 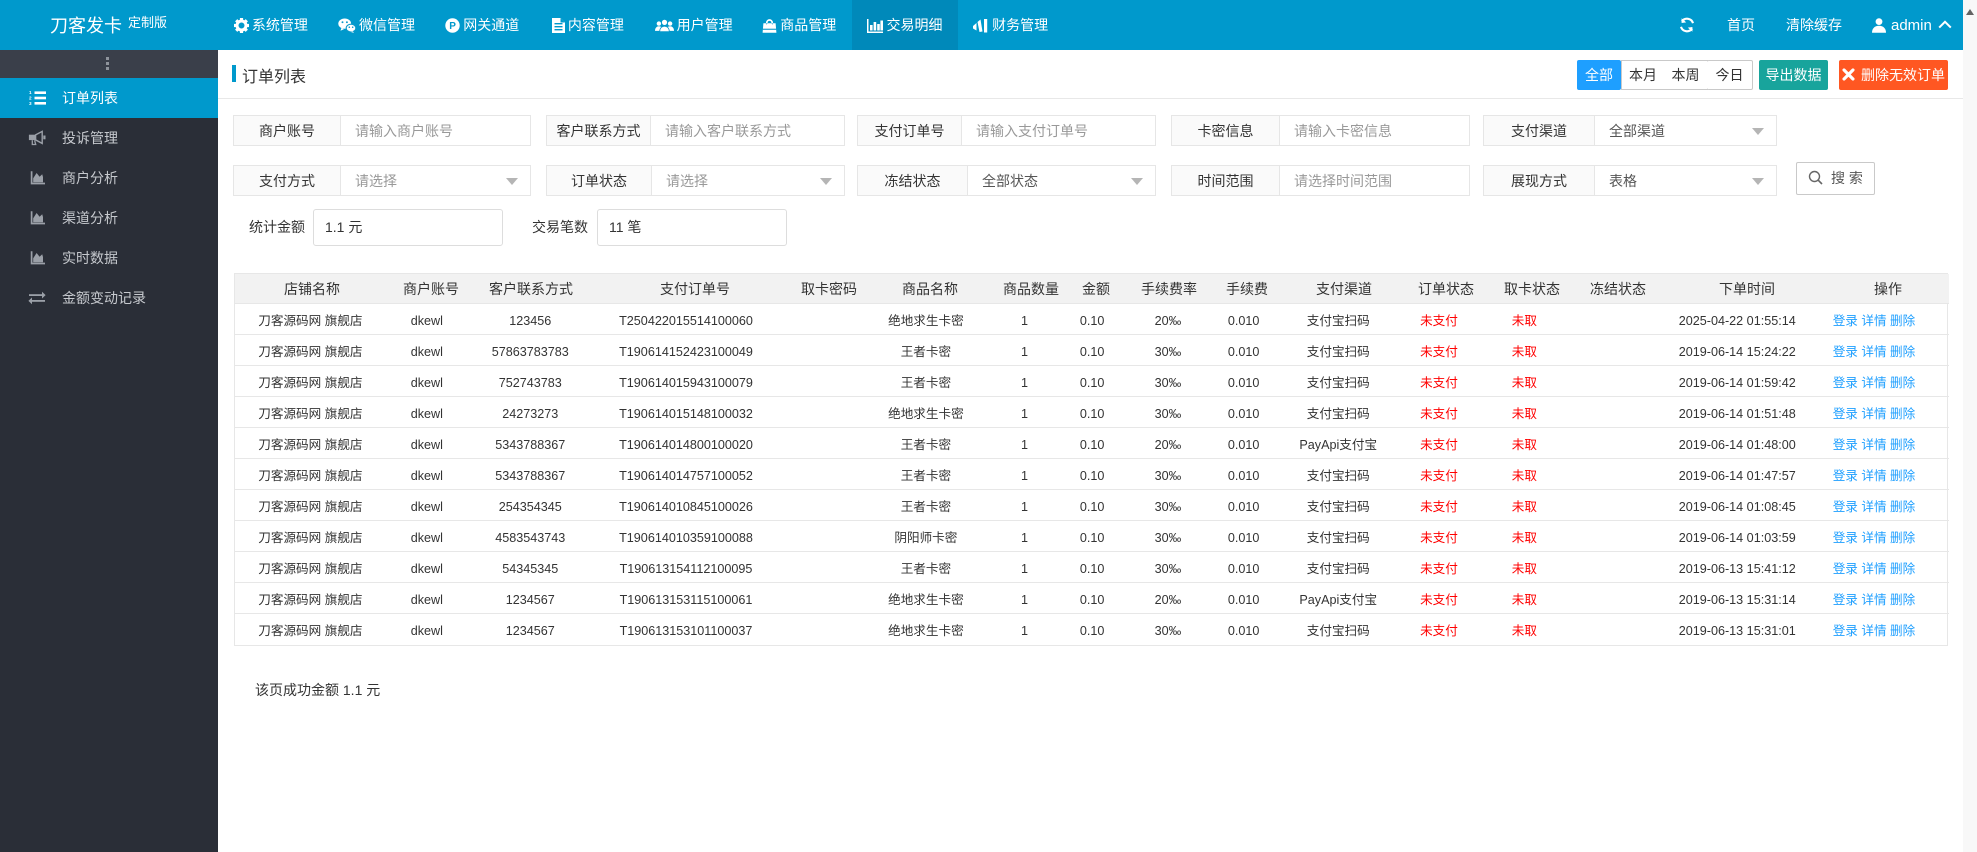 I want to click on svg-text: 3, so click(x=30, y=103).